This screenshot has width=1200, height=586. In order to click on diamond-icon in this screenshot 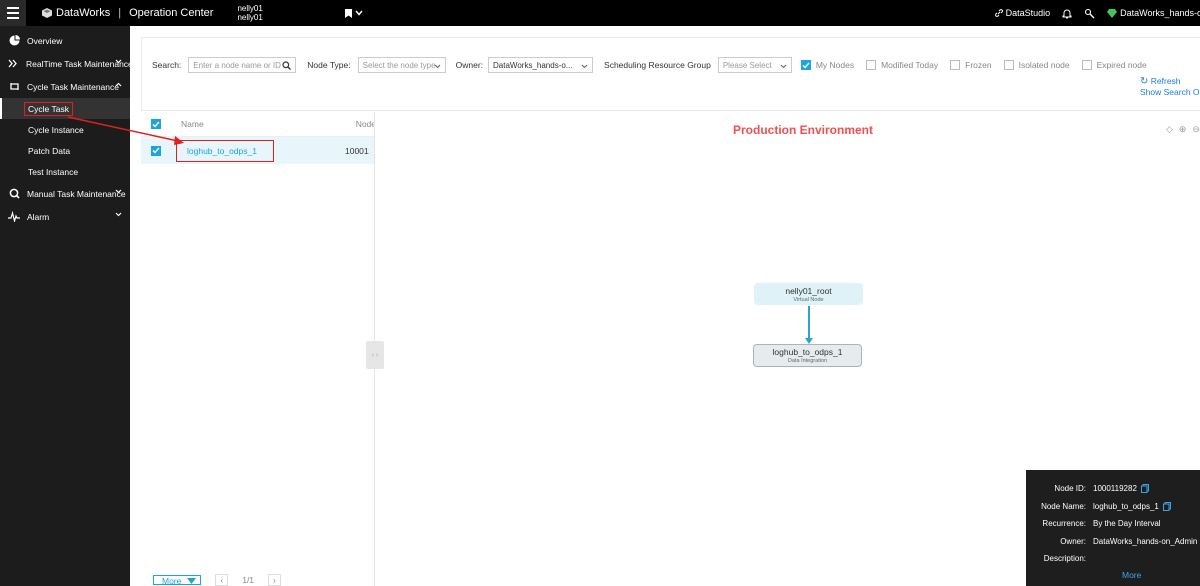, I will do `click(1112, 13)`.